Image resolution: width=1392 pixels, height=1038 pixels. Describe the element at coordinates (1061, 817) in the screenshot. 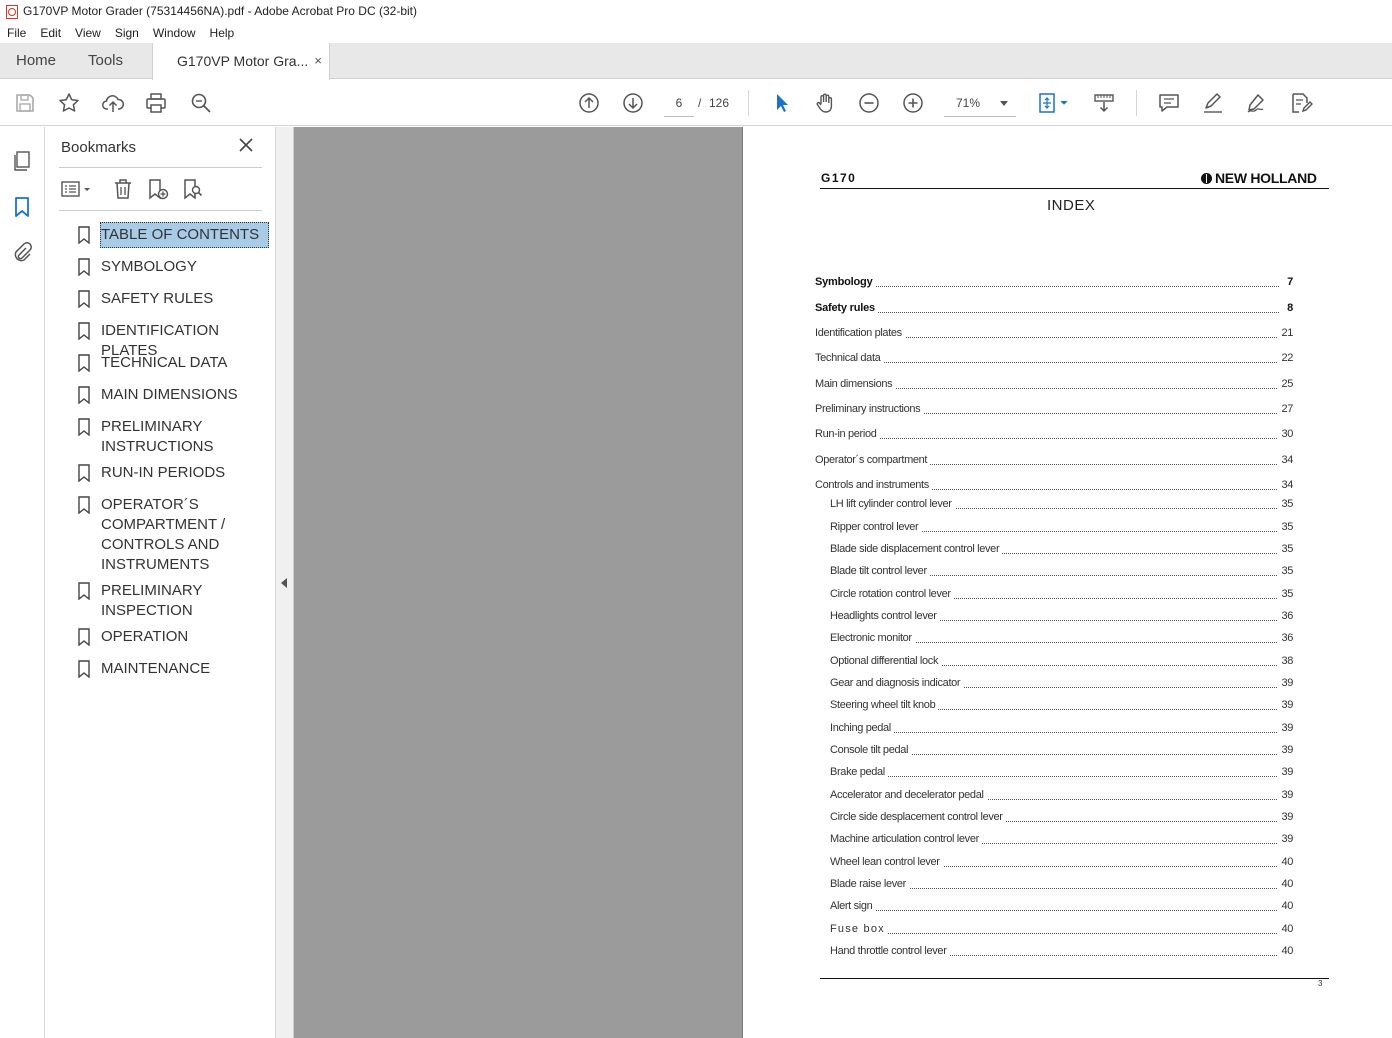

I see `toc-entry: Circle side desplacement control lever 39` at that location.